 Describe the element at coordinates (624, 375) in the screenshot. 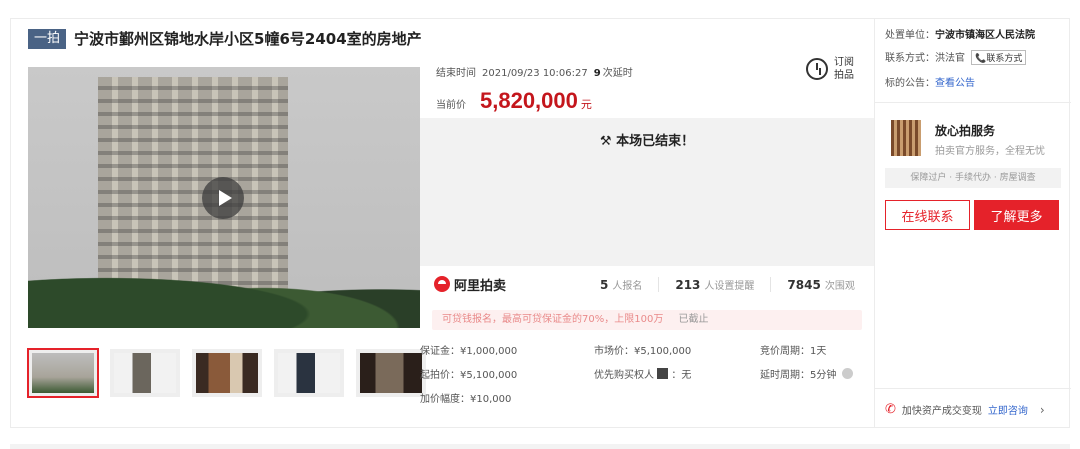

I see `priority-buyer-label: 优先购买权人` at that location.